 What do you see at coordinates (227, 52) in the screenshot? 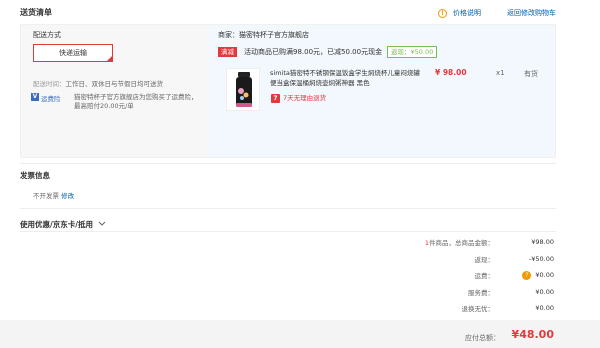
I see `promo-tag: 满减` at bounding box center [227, 52].